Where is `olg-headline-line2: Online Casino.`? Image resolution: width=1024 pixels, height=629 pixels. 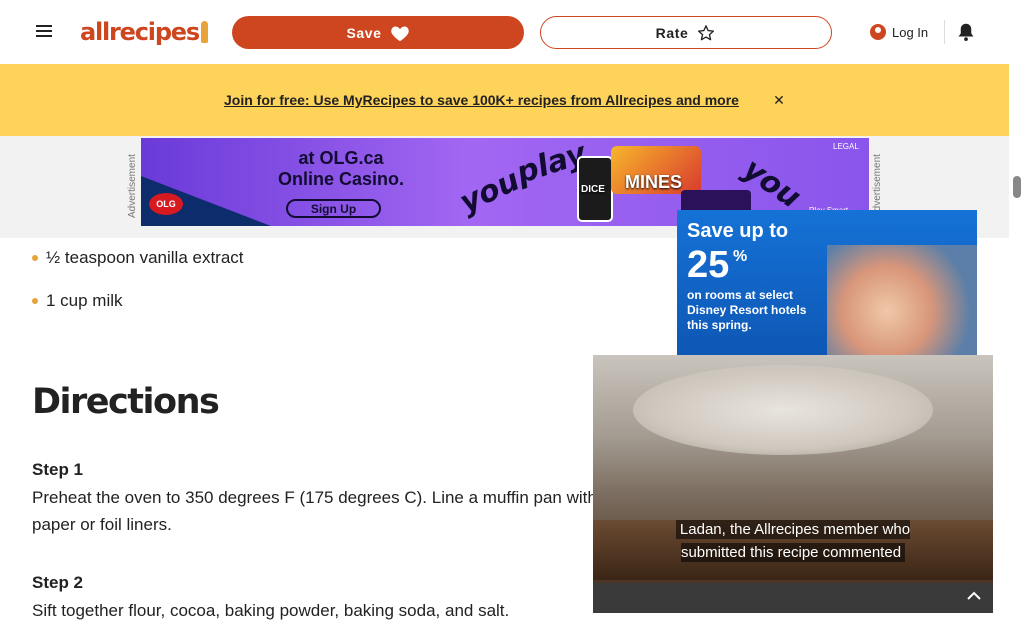
olg-headline-line2: Online Casino. is located at coordinates (341, 179).